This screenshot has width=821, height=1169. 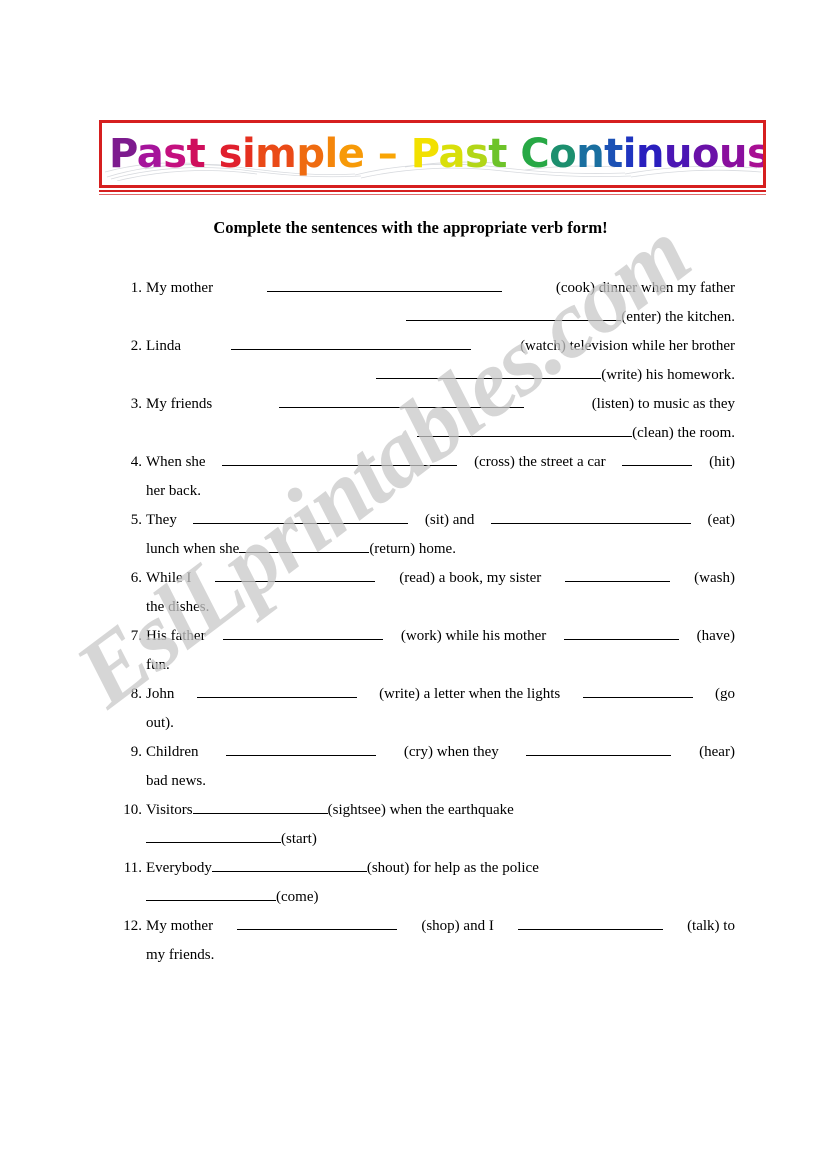 What do you see at coordinates (683, 433) in the screenshot?
I see `sentence-text: (clean) the room.` at bounding box center [683, 433].